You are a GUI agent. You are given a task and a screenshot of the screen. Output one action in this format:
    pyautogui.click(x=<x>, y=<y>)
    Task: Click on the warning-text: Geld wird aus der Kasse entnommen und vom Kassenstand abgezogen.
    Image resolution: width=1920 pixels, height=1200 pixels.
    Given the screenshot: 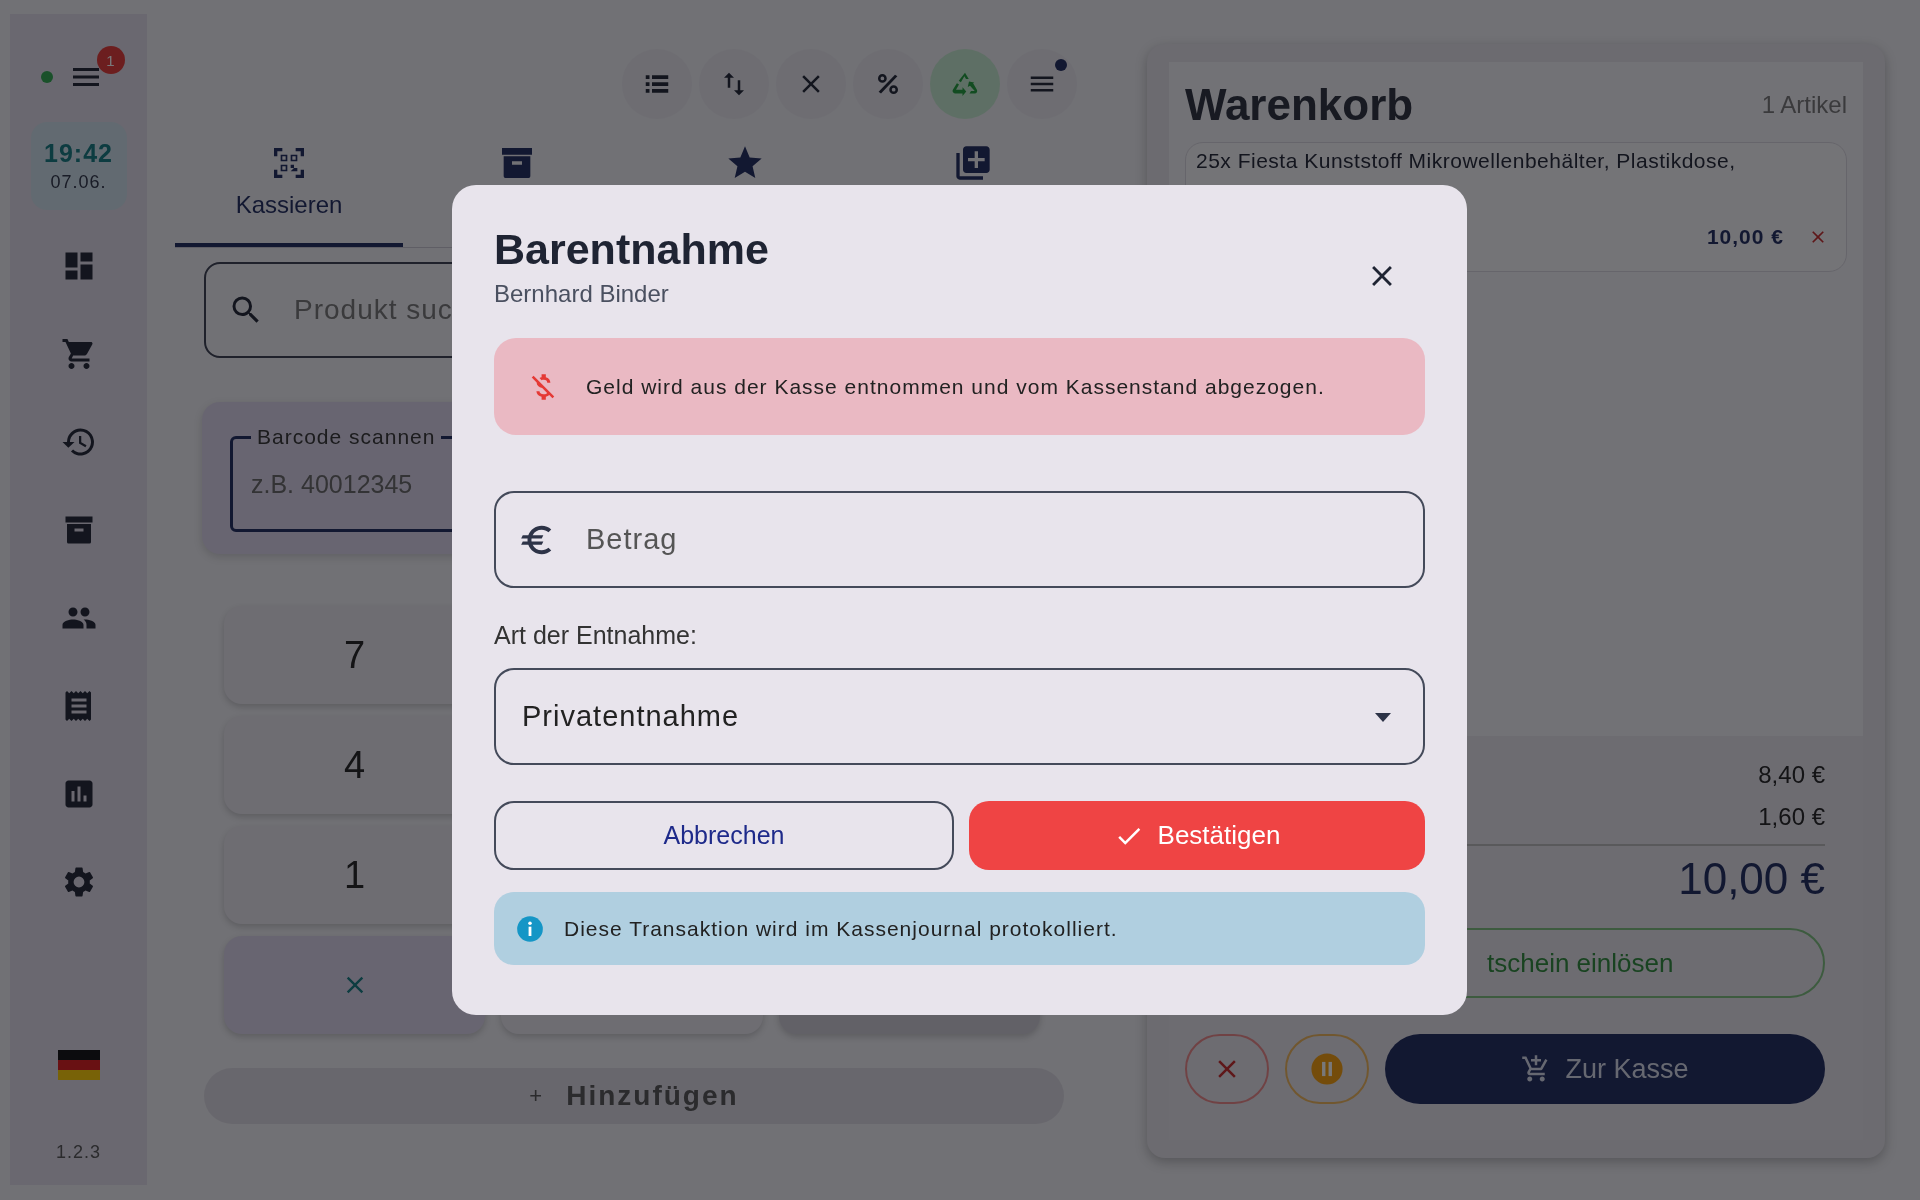 What is the action you would take?
    pyautogui.click(x=955, y=386)
    